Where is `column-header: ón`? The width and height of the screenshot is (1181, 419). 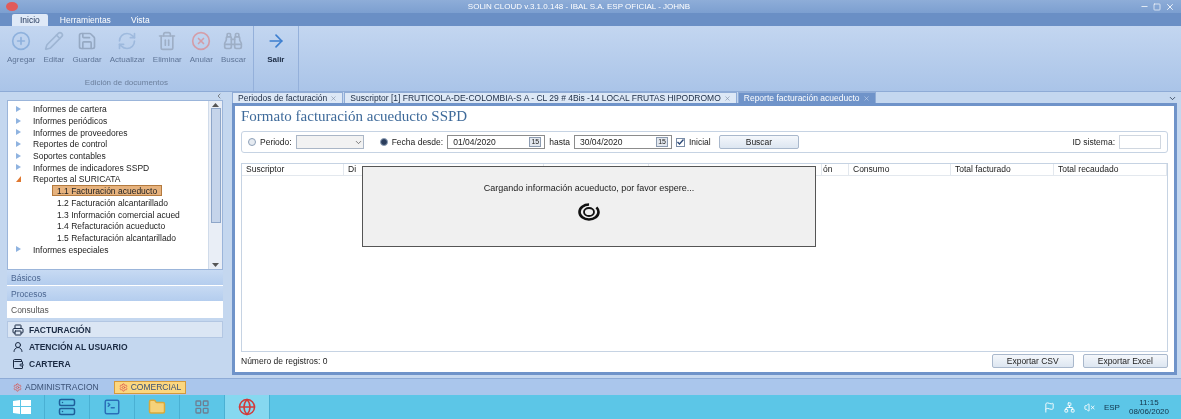 column-header: ón is located at coordinates (828, 169).